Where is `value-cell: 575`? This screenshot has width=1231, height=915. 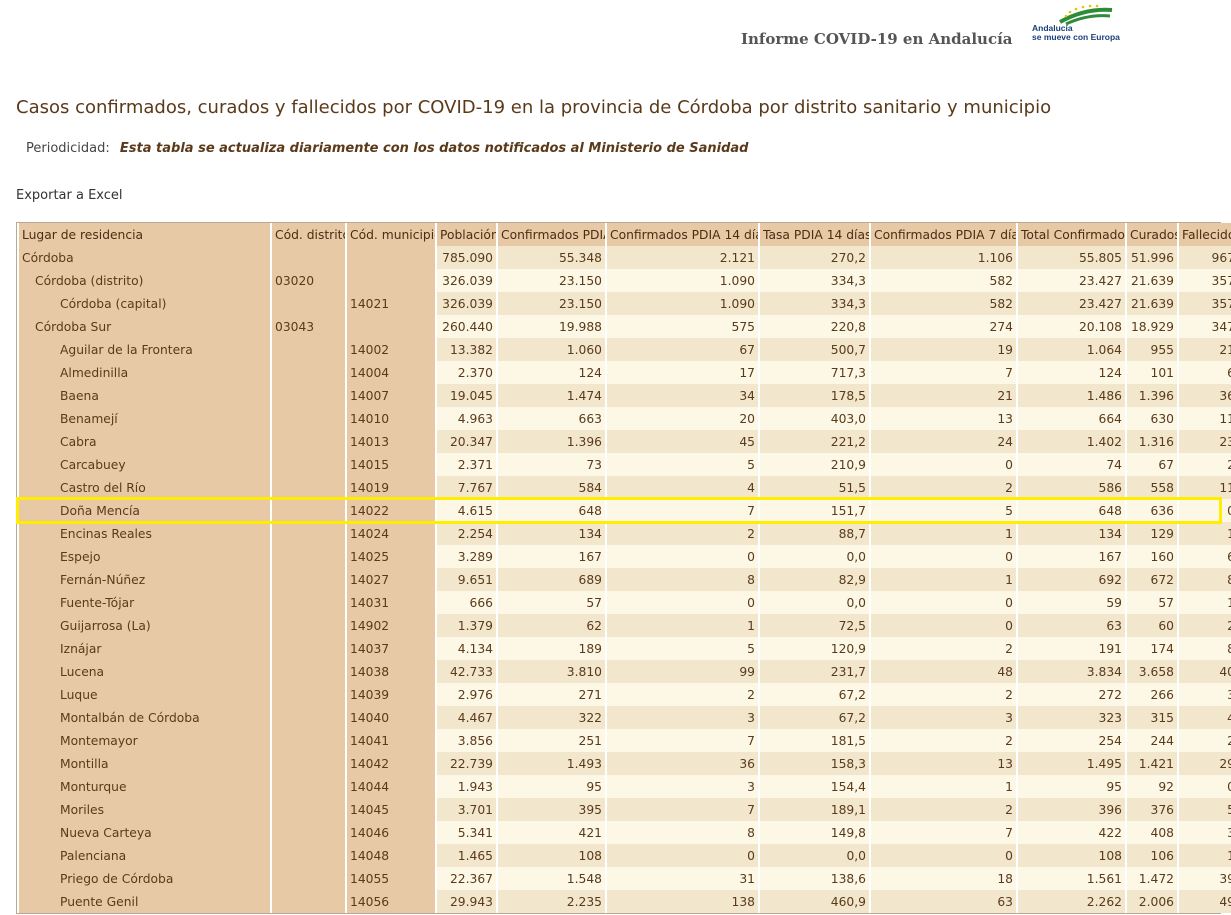 value-cell: 575 is located at coordinates (682, 326).